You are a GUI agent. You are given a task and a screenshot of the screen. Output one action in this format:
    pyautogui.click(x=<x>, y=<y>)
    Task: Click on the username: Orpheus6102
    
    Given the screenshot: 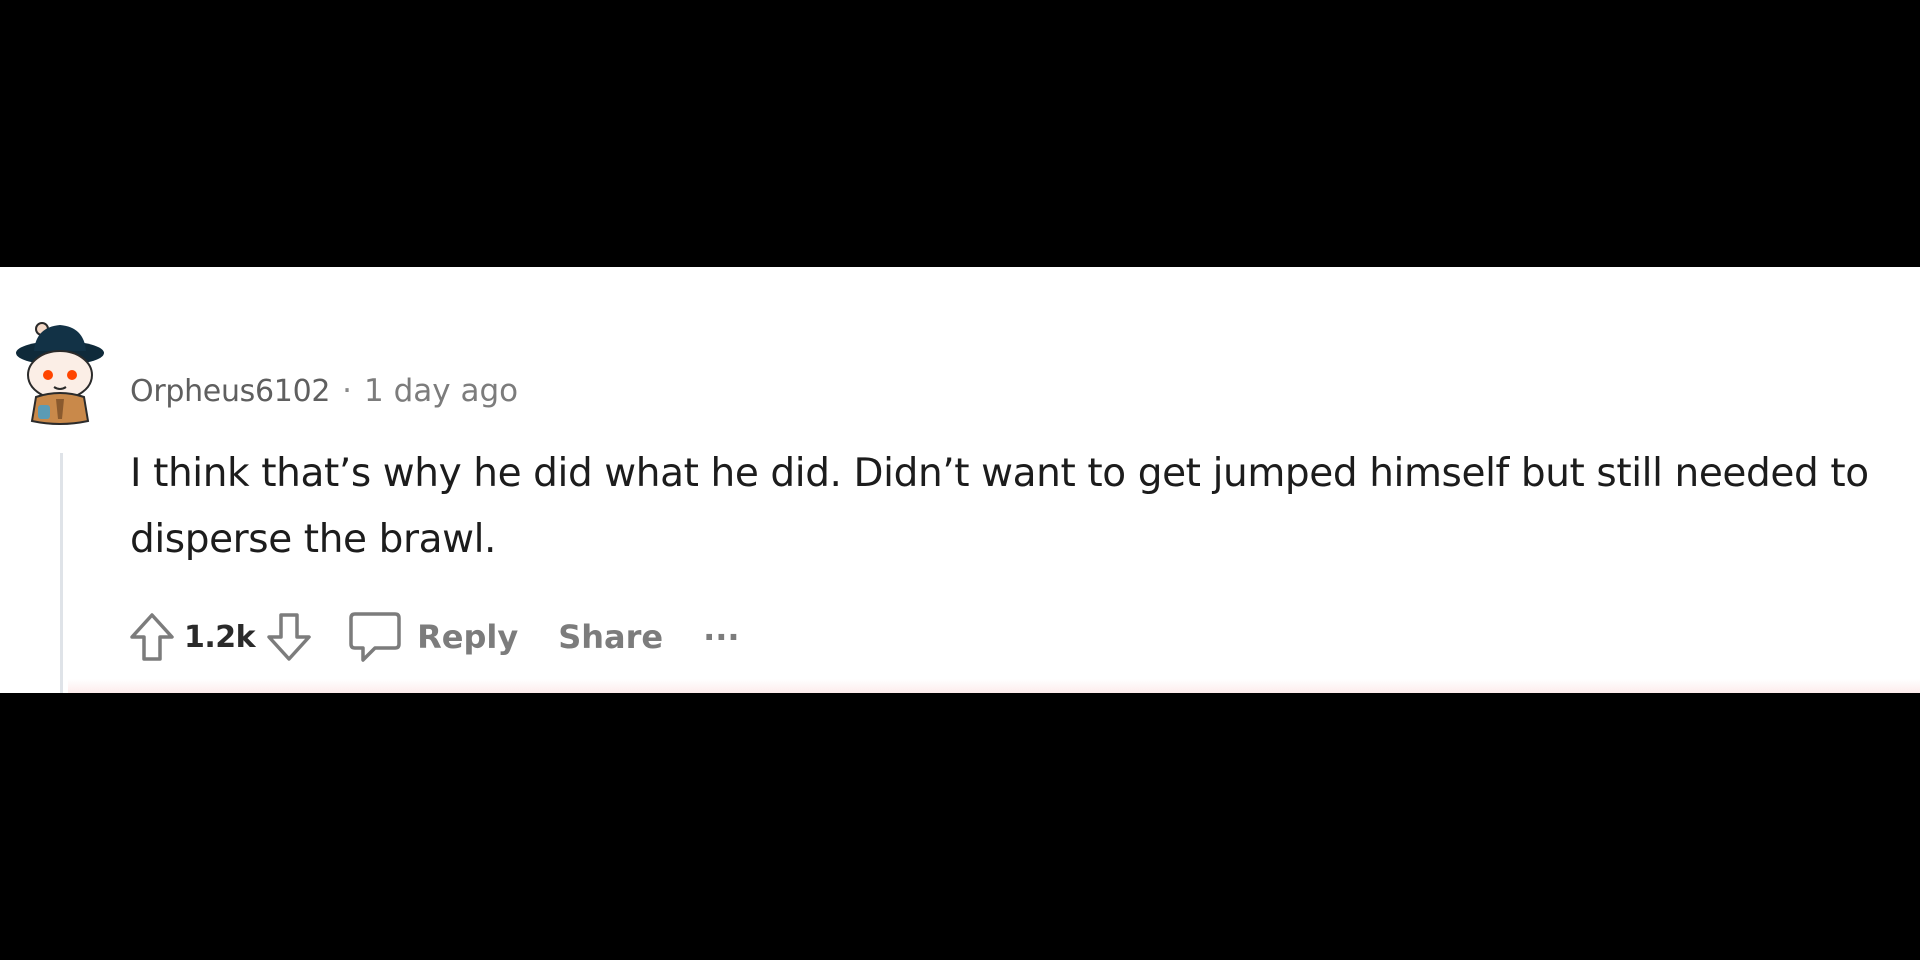 What is the action you would take?
    pyautogui.click(x=230, y=391)
    